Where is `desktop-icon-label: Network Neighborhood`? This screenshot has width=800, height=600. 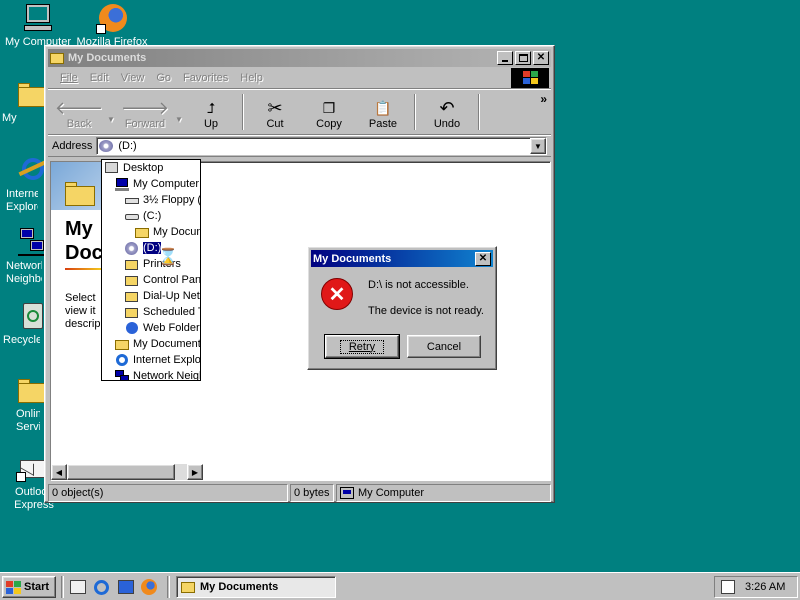
desktop-icon-label: Network Neighborhood is located at coordinates (24, 272).